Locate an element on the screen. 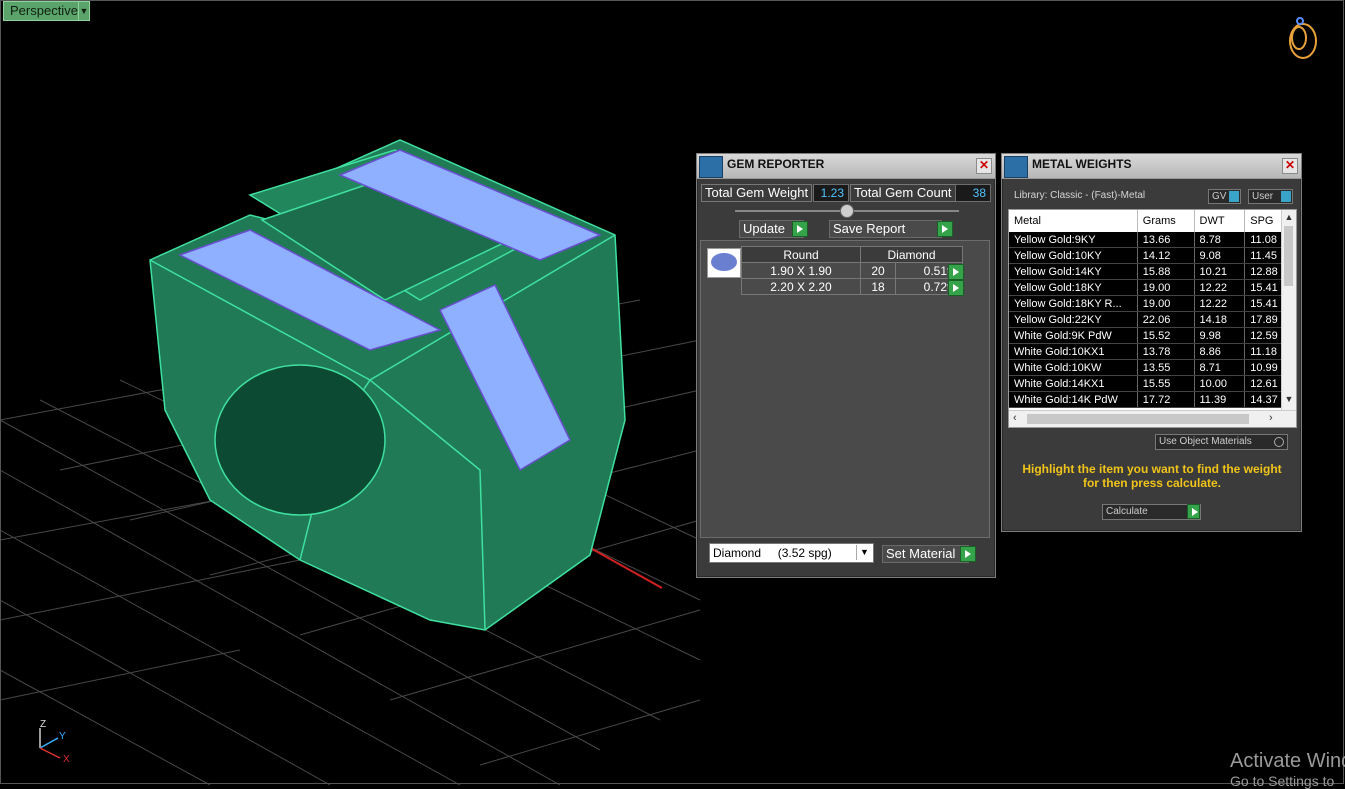 Image resolution: width=1345 pixels, height=789 pixels. gem-shape-header: Round is located at coordinates (801, 254).